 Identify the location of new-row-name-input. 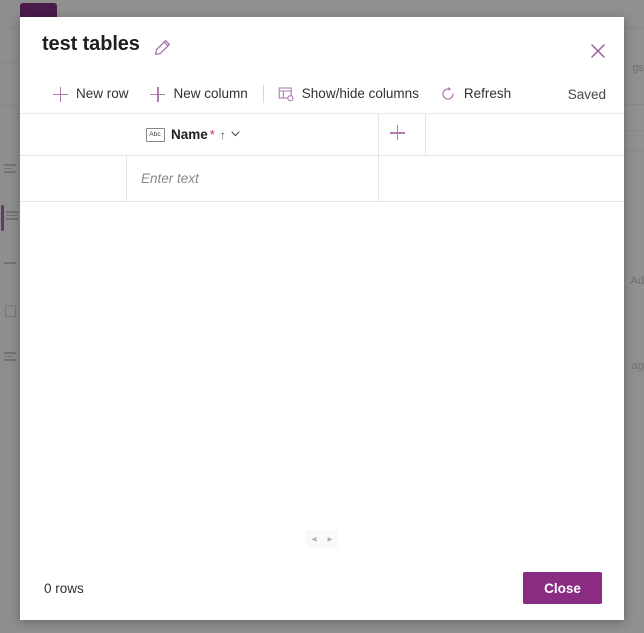
(258, 178).